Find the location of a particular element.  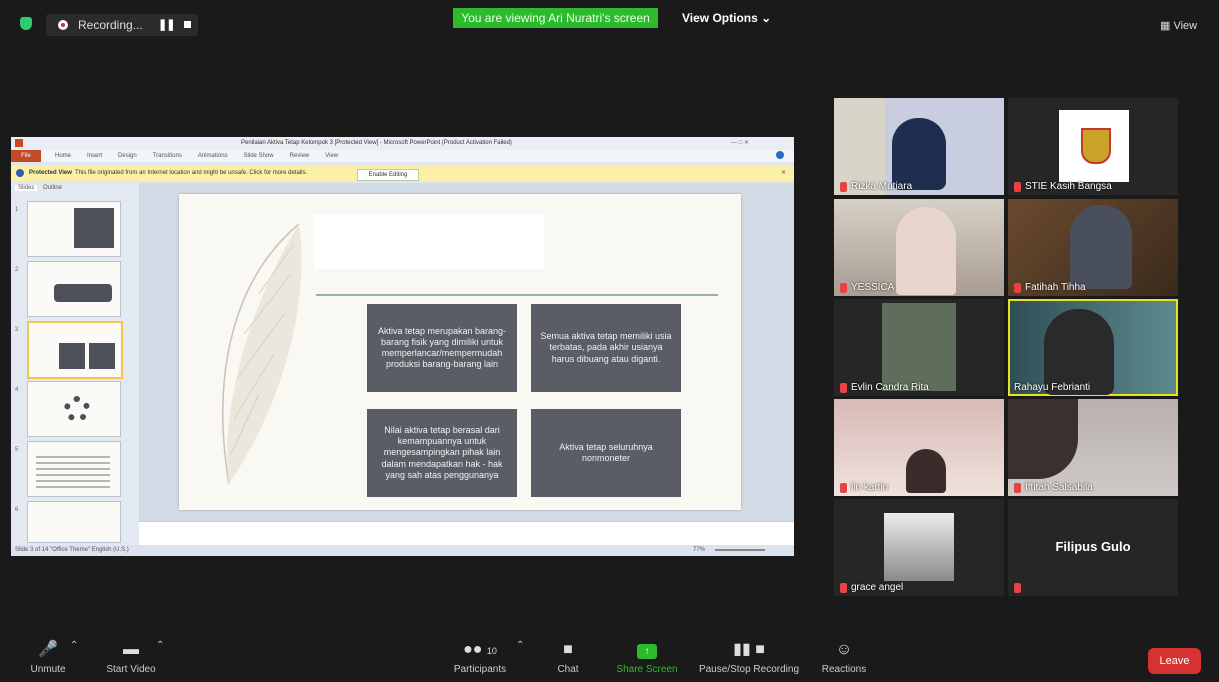

participant-name-label: STIE Kasih Bangsa is located at coordinates (1063, 186).